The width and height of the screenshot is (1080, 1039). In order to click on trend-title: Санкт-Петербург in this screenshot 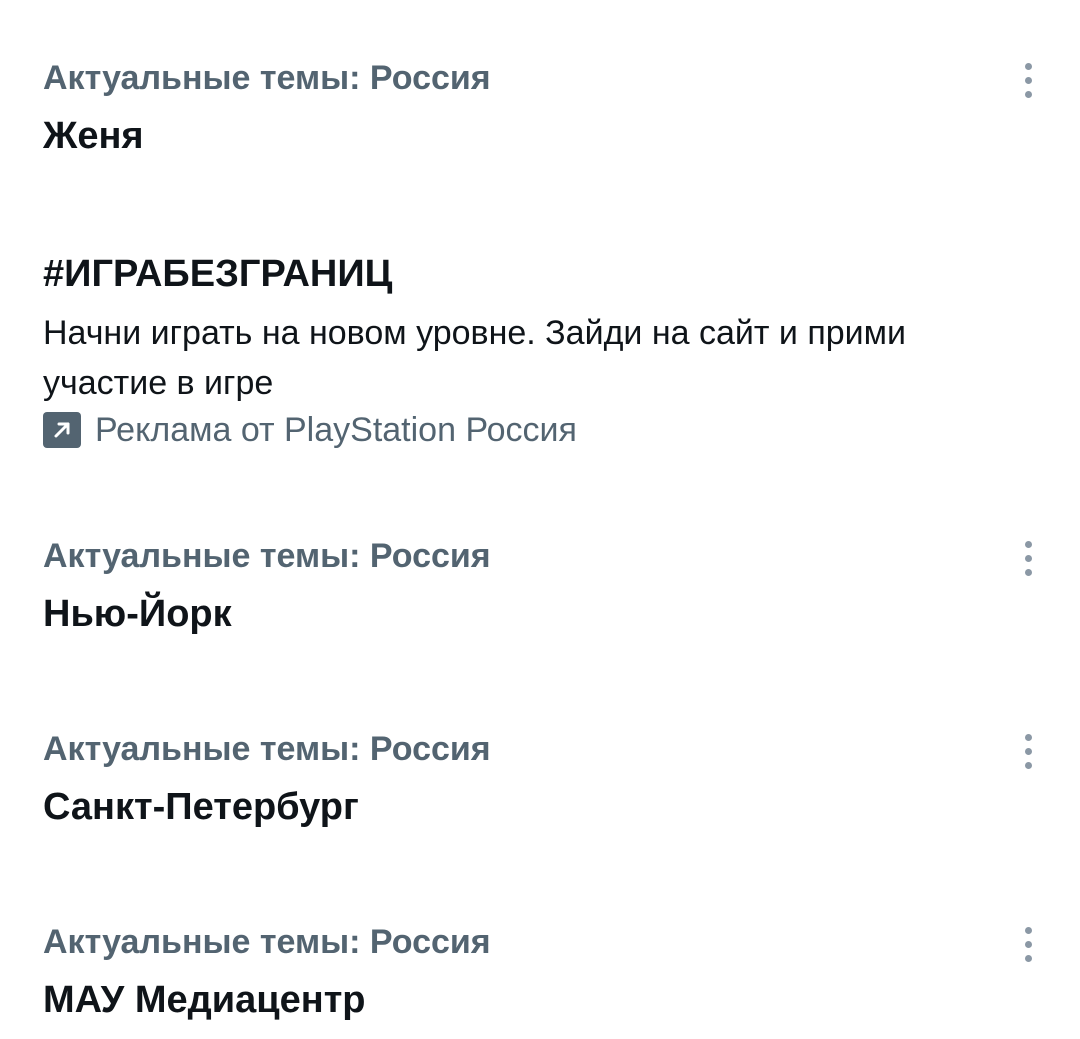, I will do `click(201, 807)`.